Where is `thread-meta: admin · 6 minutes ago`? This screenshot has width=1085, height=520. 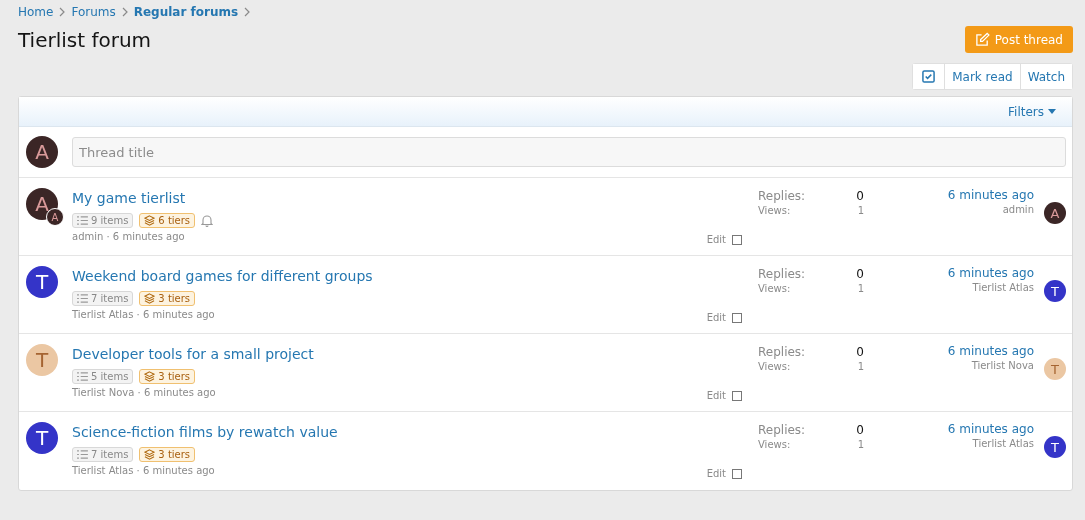
thread-meta: admin · 6 minutes ago is located at coordinates (128, 236).